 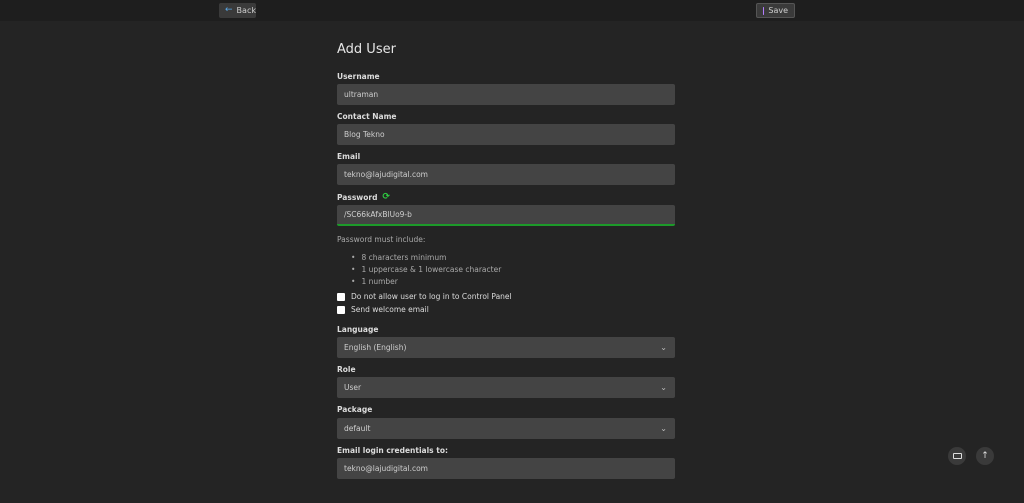 I want to click on top-toolbar: ← Back Save, so click(x=512, y=10).